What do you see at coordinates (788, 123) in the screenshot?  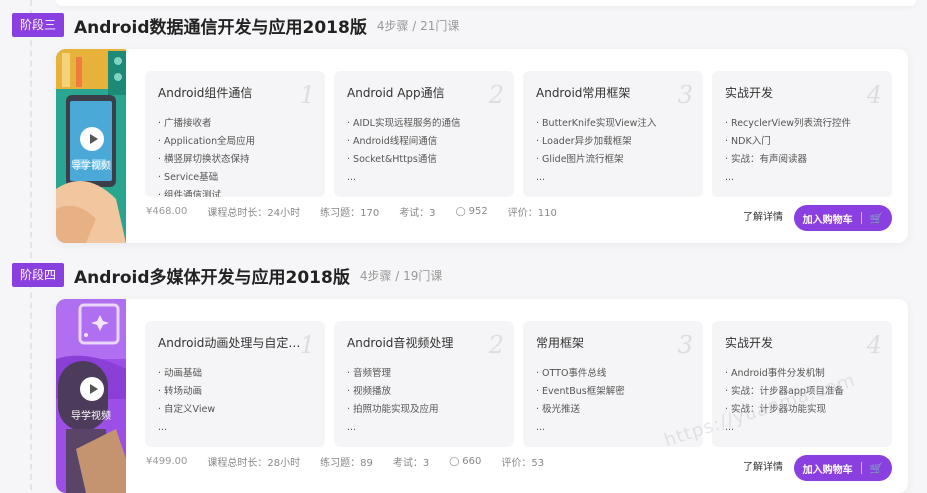 I see `list-item: · RecyclerView列表流行控件` at bounding box center [788, 123].